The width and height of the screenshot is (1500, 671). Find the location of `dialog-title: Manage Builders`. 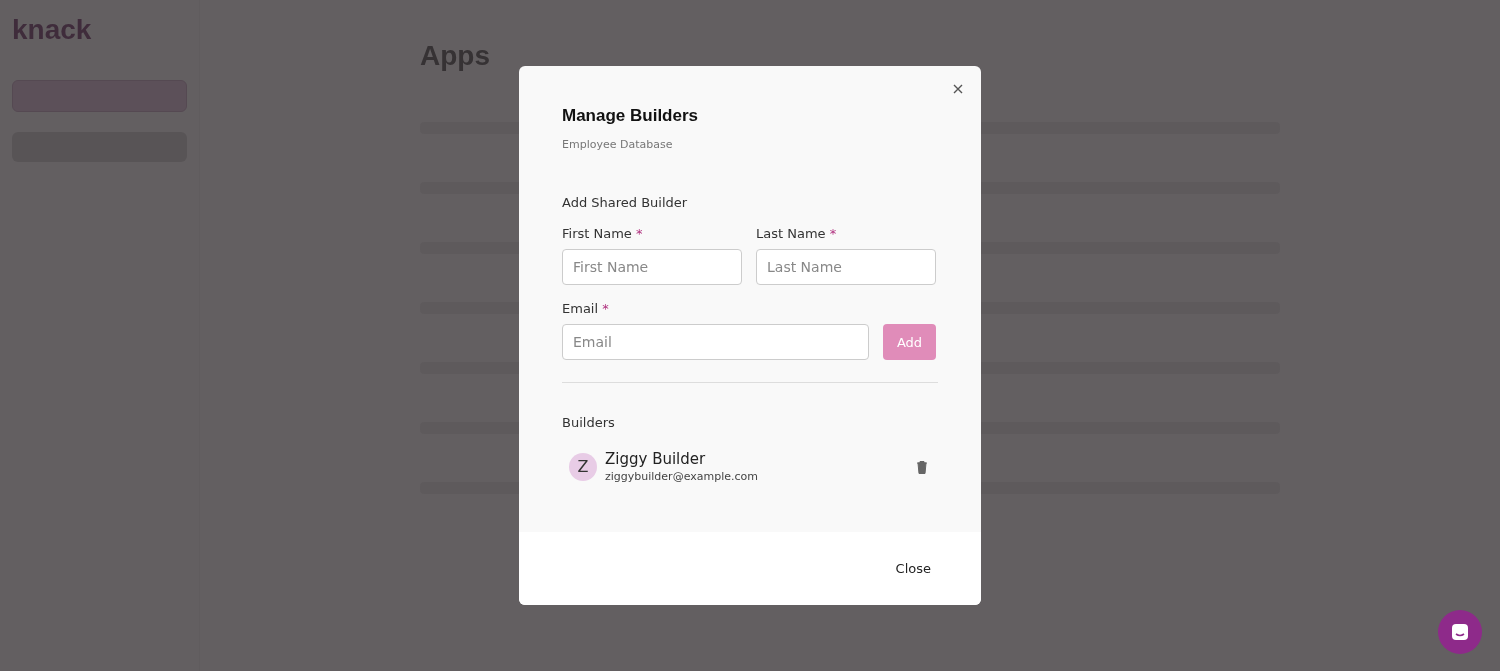

dialog-title: Manage Builders is located at coordinates (631, 116).